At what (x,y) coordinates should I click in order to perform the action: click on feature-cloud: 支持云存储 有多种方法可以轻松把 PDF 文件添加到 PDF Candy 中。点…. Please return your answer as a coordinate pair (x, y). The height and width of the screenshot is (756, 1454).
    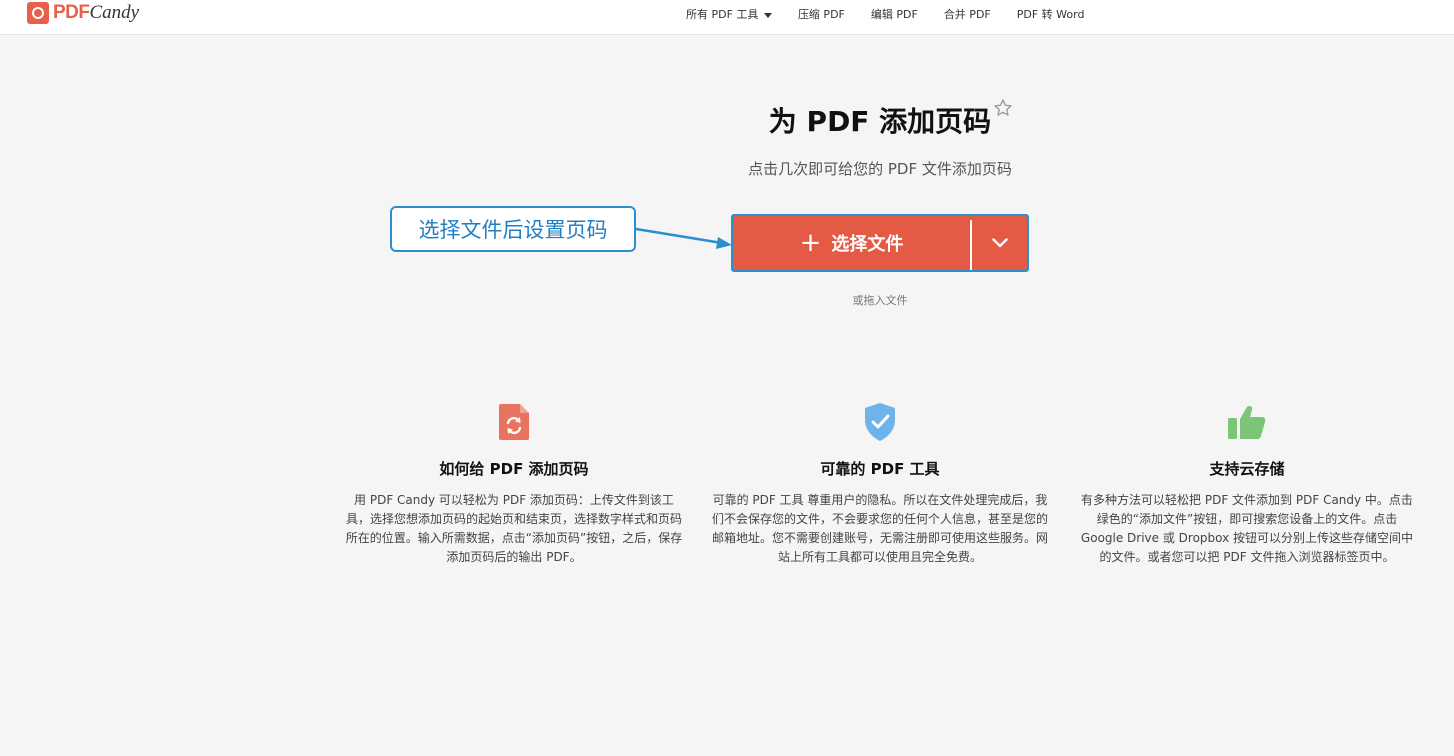
    Looking at the image, I should click on (1247, 483).